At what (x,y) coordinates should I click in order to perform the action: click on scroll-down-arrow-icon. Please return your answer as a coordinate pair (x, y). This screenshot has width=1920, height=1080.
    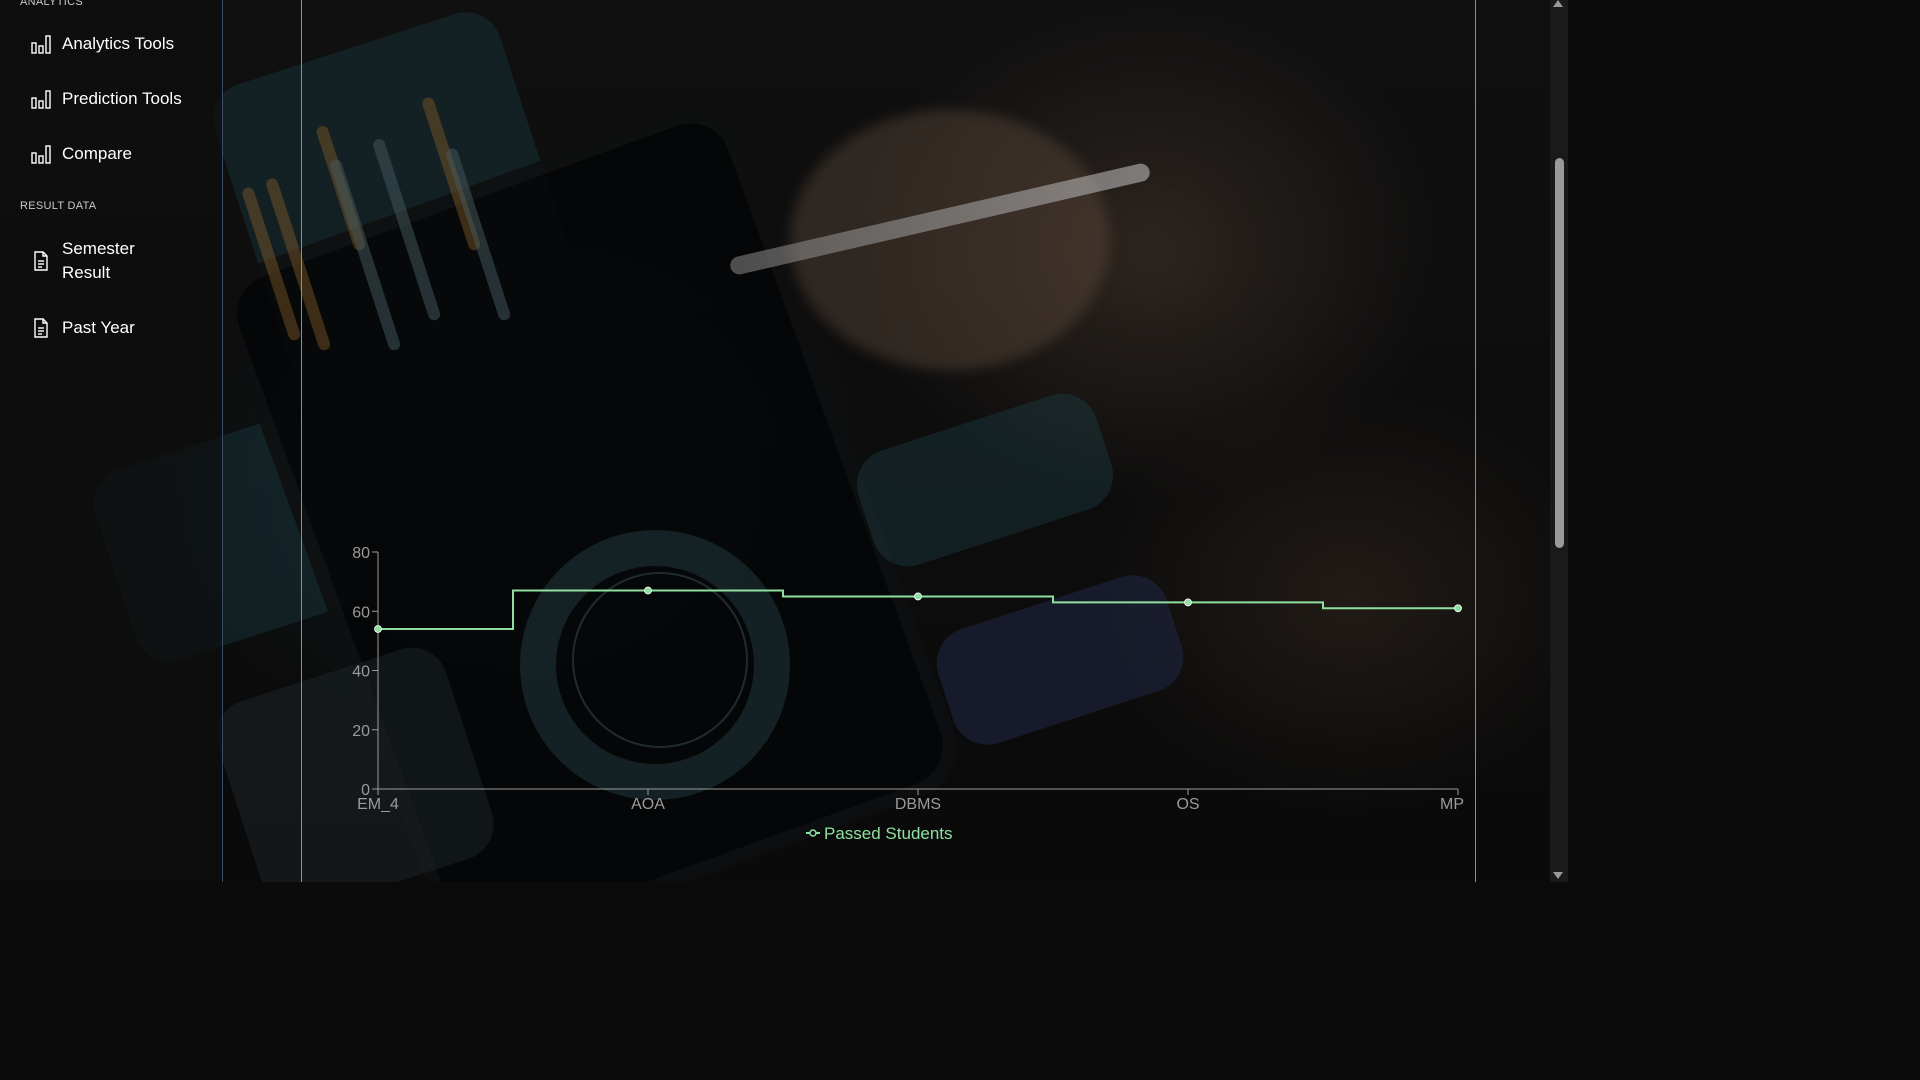
    Looking at the image, I should click on (1558, 875).